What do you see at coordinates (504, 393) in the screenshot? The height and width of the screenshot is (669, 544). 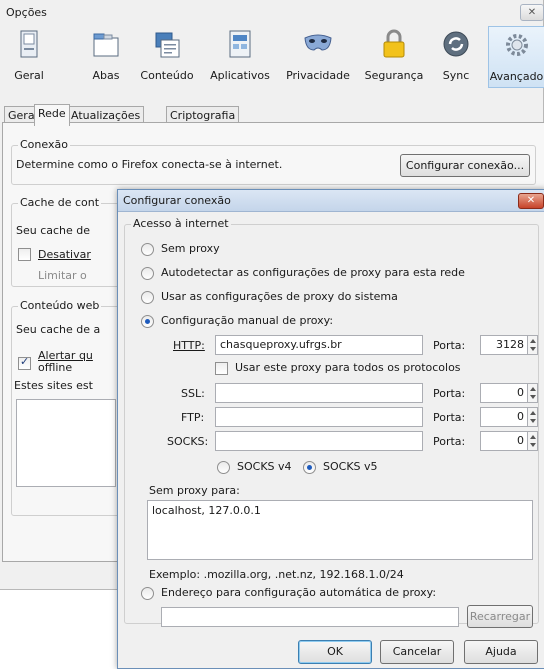 I see `ssl-port-input: 0` at bounding box center [504, 393].